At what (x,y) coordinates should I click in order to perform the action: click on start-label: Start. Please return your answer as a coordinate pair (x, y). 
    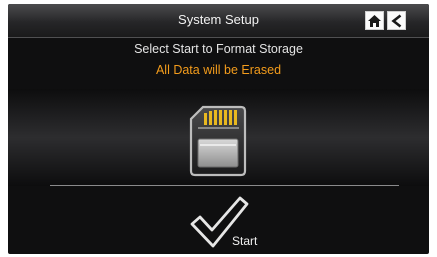
    Looking at the image, I should click on (245, 241).